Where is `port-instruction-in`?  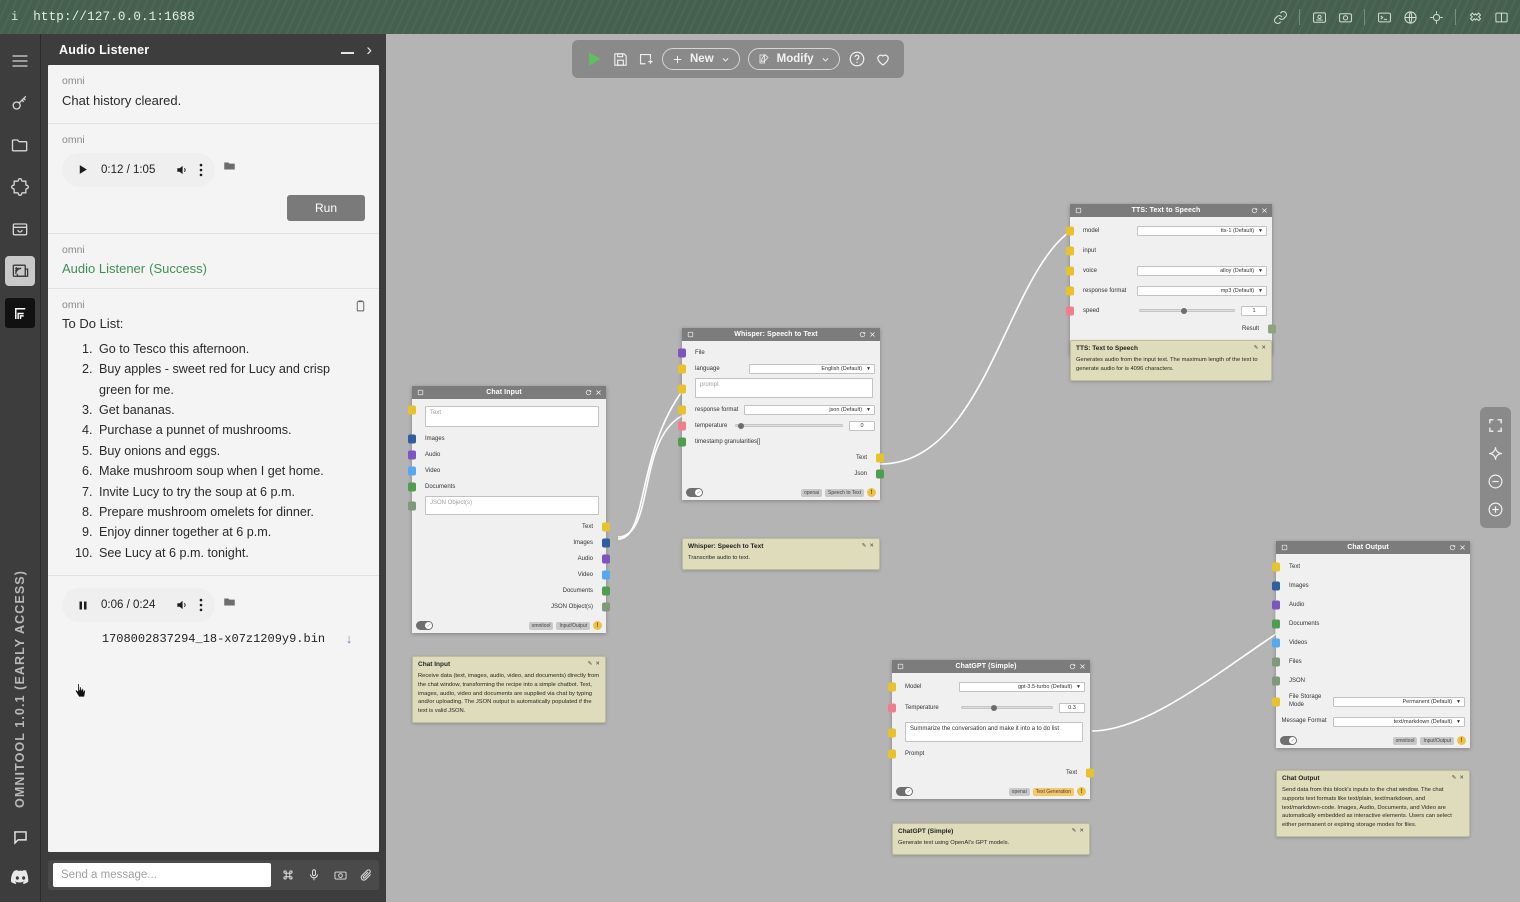
port-instruction-in is located at coordinates (892, 733).